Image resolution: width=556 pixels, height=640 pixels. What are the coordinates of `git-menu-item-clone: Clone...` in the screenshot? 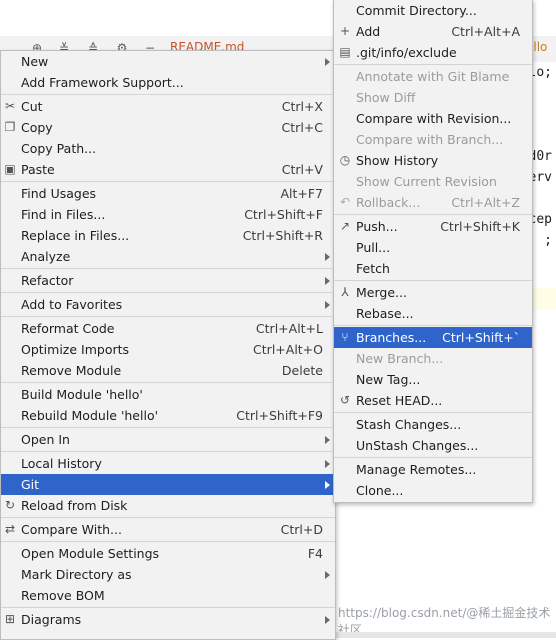 It's located at (433, 490).